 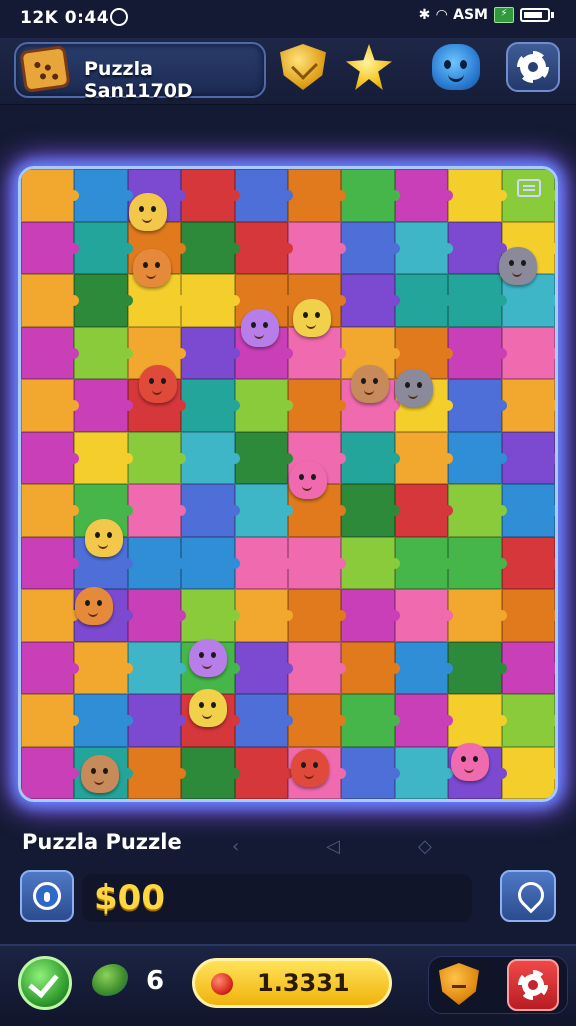 I want to click on shield-icon, so click(x=303, y=67).